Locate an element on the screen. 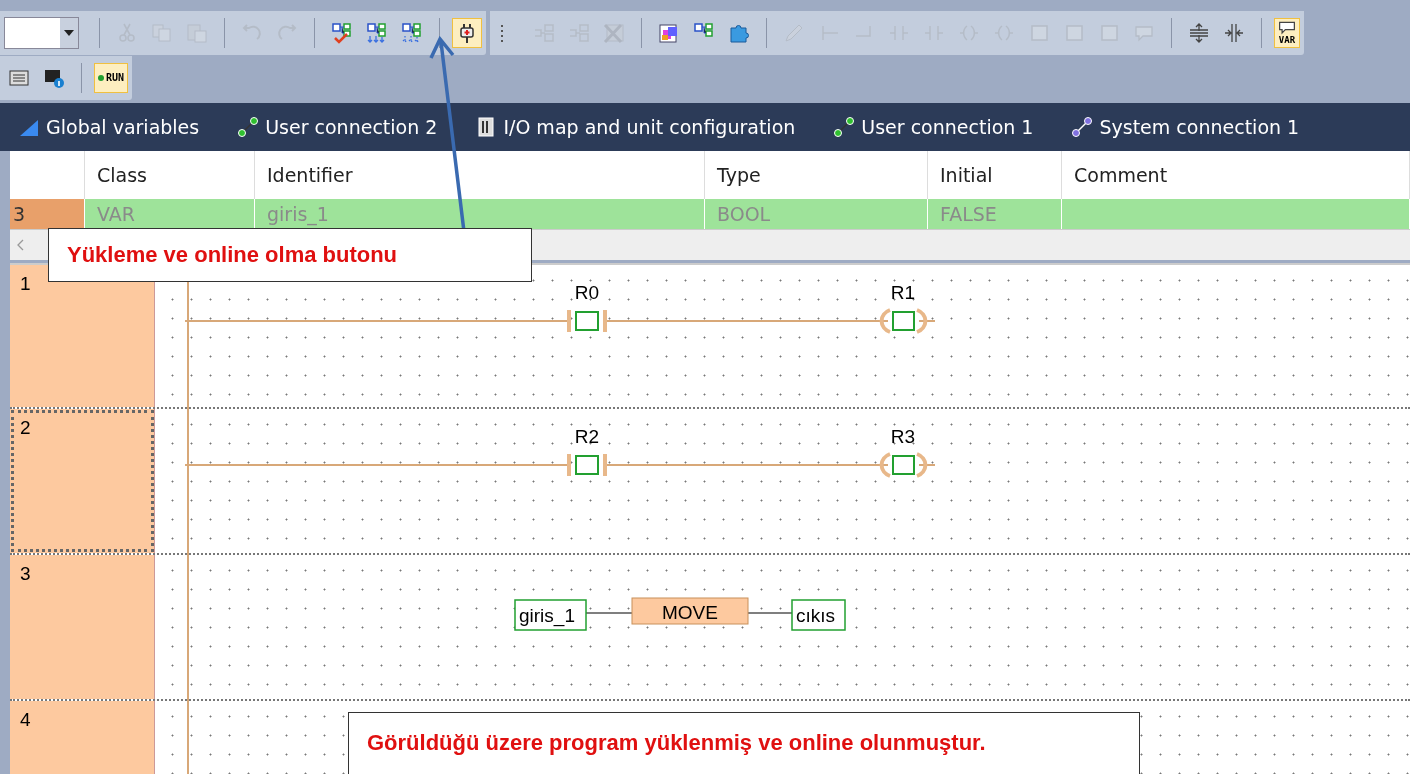 Image resolution: width=1410 pixels, height=774 pixels. color-squares-icon is located at coordinates (668, 33).